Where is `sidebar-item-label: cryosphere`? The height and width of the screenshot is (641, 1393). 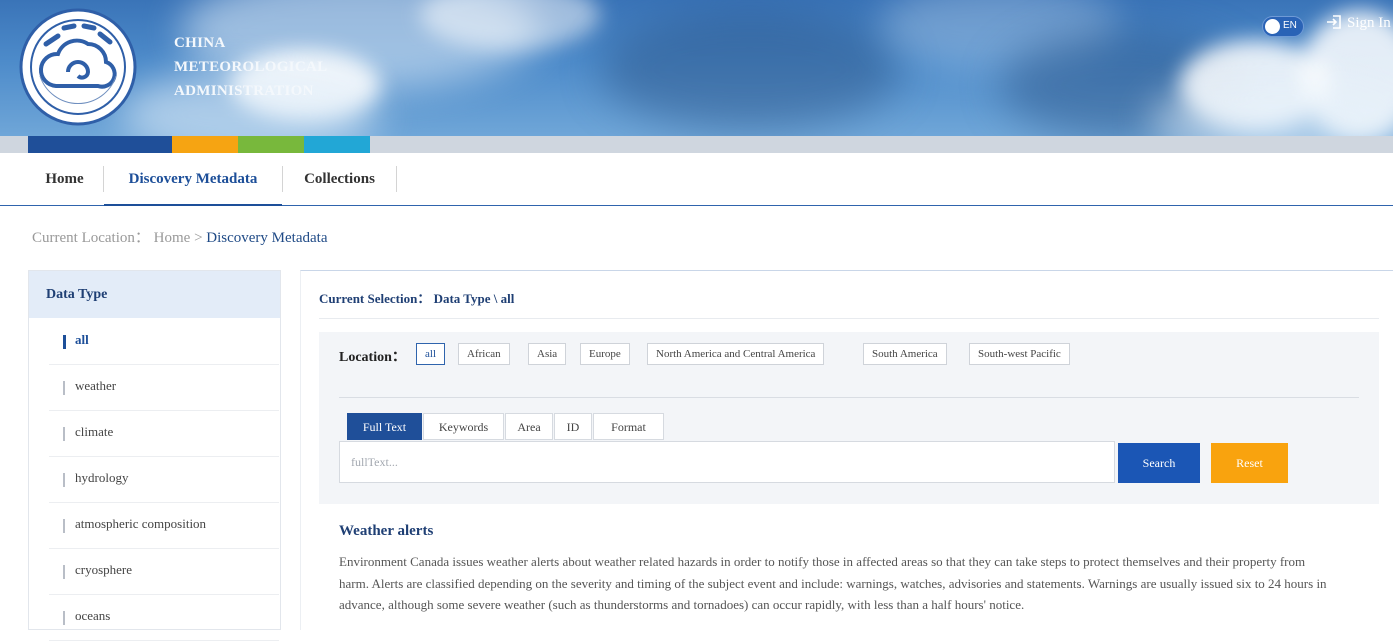
sidebar-item-label: cryosphere is located at coordinates (104, 569).